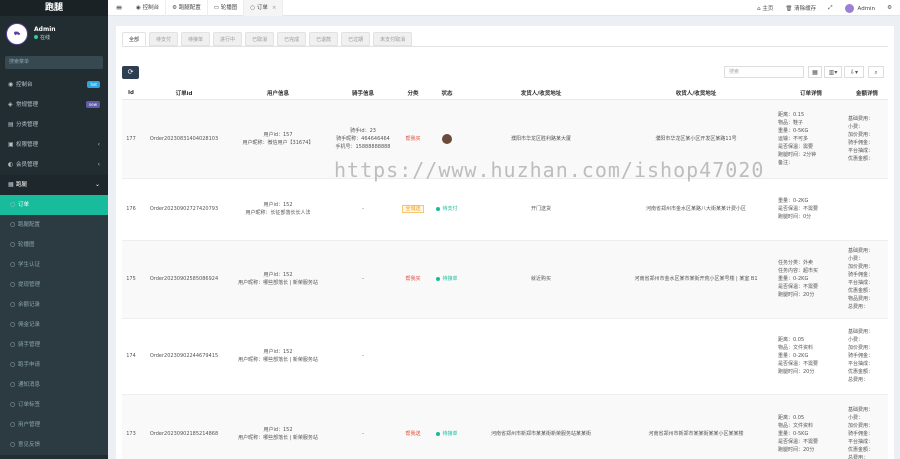 The image size is (900, 459). I want to click on column-header: 订单详情, so click(811, 94).